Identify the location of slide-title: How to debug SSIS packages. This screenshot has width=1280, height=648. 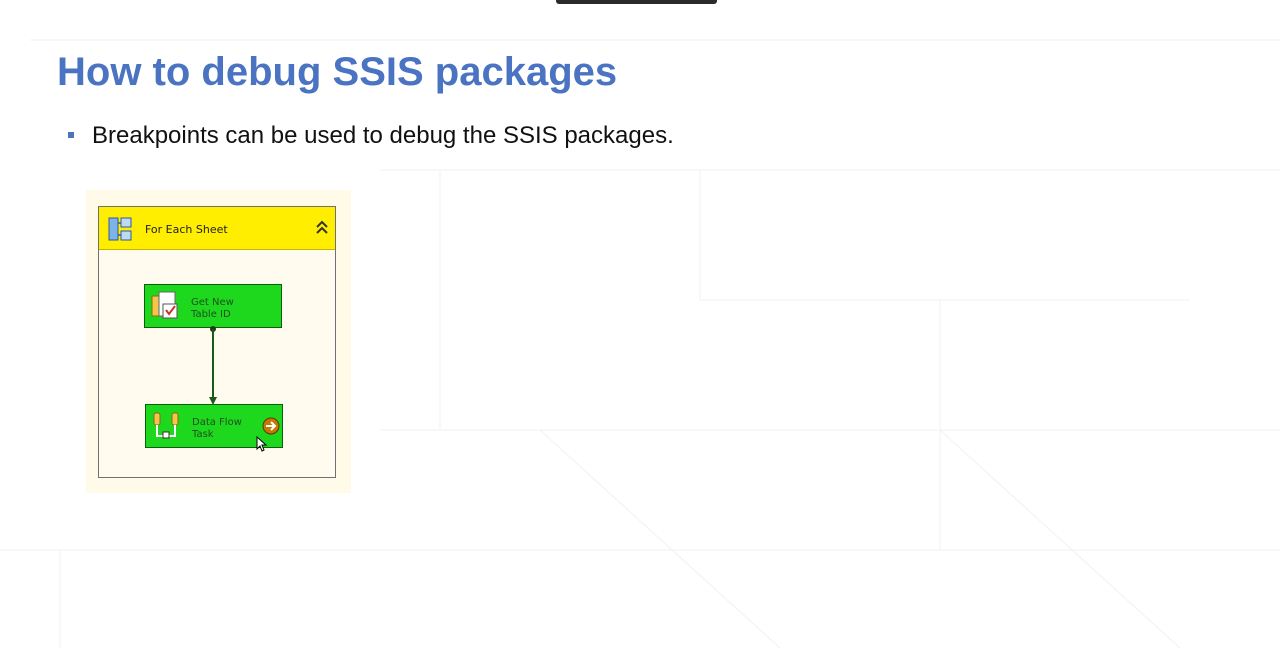
(337, 72).